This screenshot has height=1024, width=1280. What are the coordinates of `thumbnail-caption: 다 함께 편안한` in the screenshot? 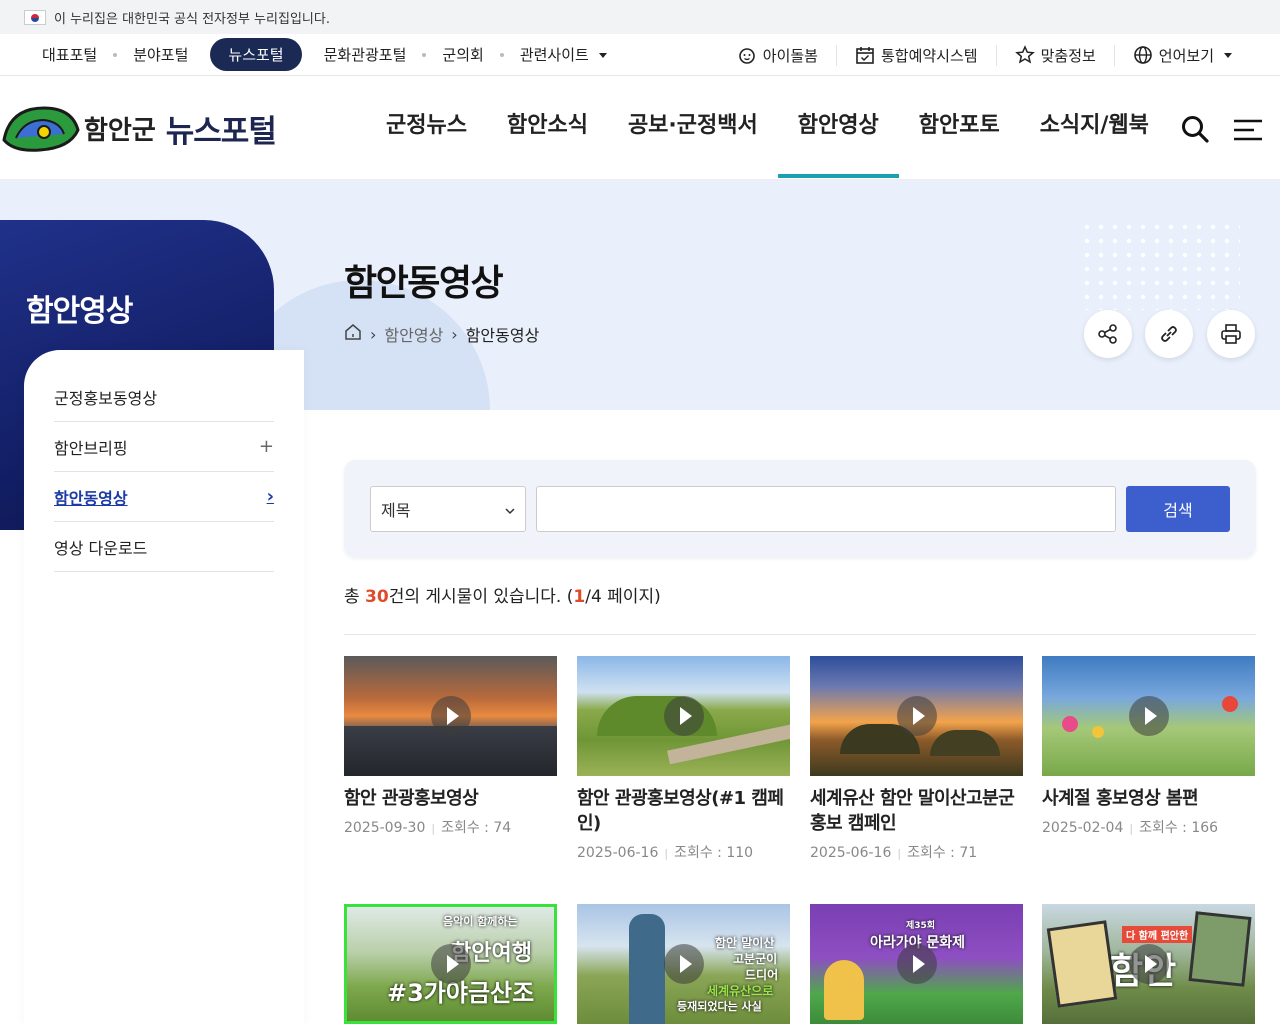 It's located at (1157, 934).